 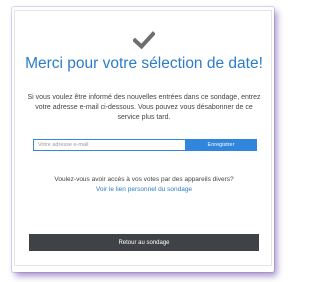 I want to click on email-subscribe-form: Enregistrer, so click(x=145, y=145).